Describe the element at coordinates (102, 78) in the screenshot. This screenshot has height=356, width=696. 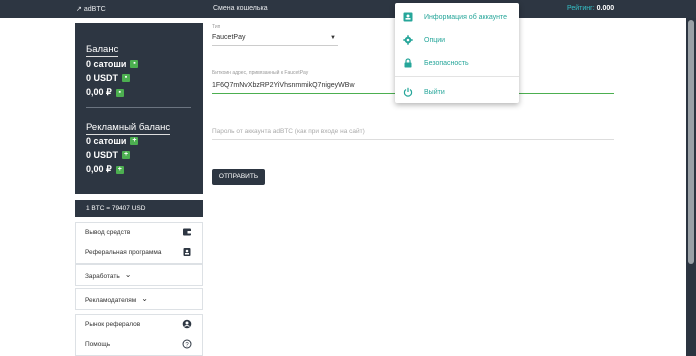
I see `balance-usdt-value: 0 USDT` at that location.